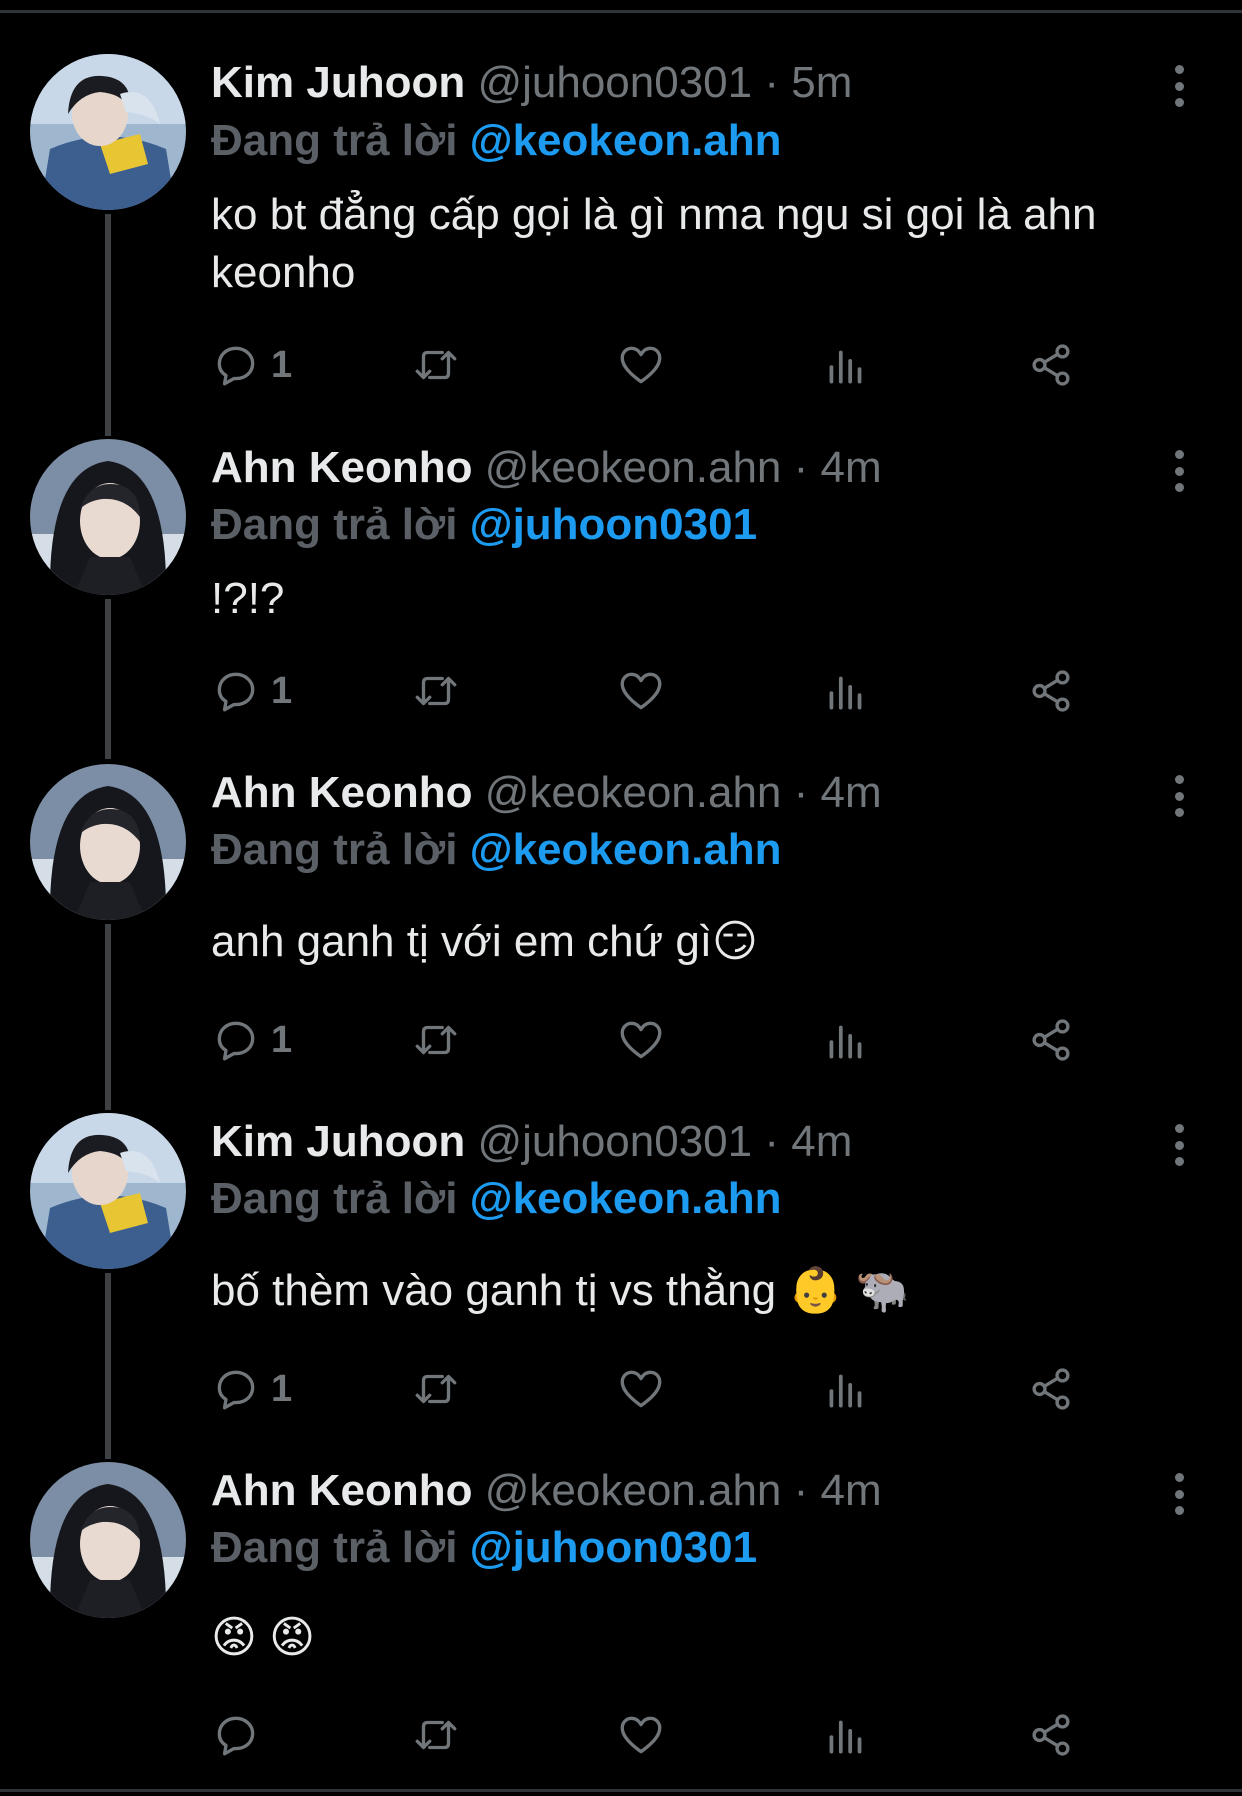 The width and height of the screenshot is (1242, 1796). Describe the element at coordinates (621, 1790) in the screenshot. I see `bottom-divider` at that location.